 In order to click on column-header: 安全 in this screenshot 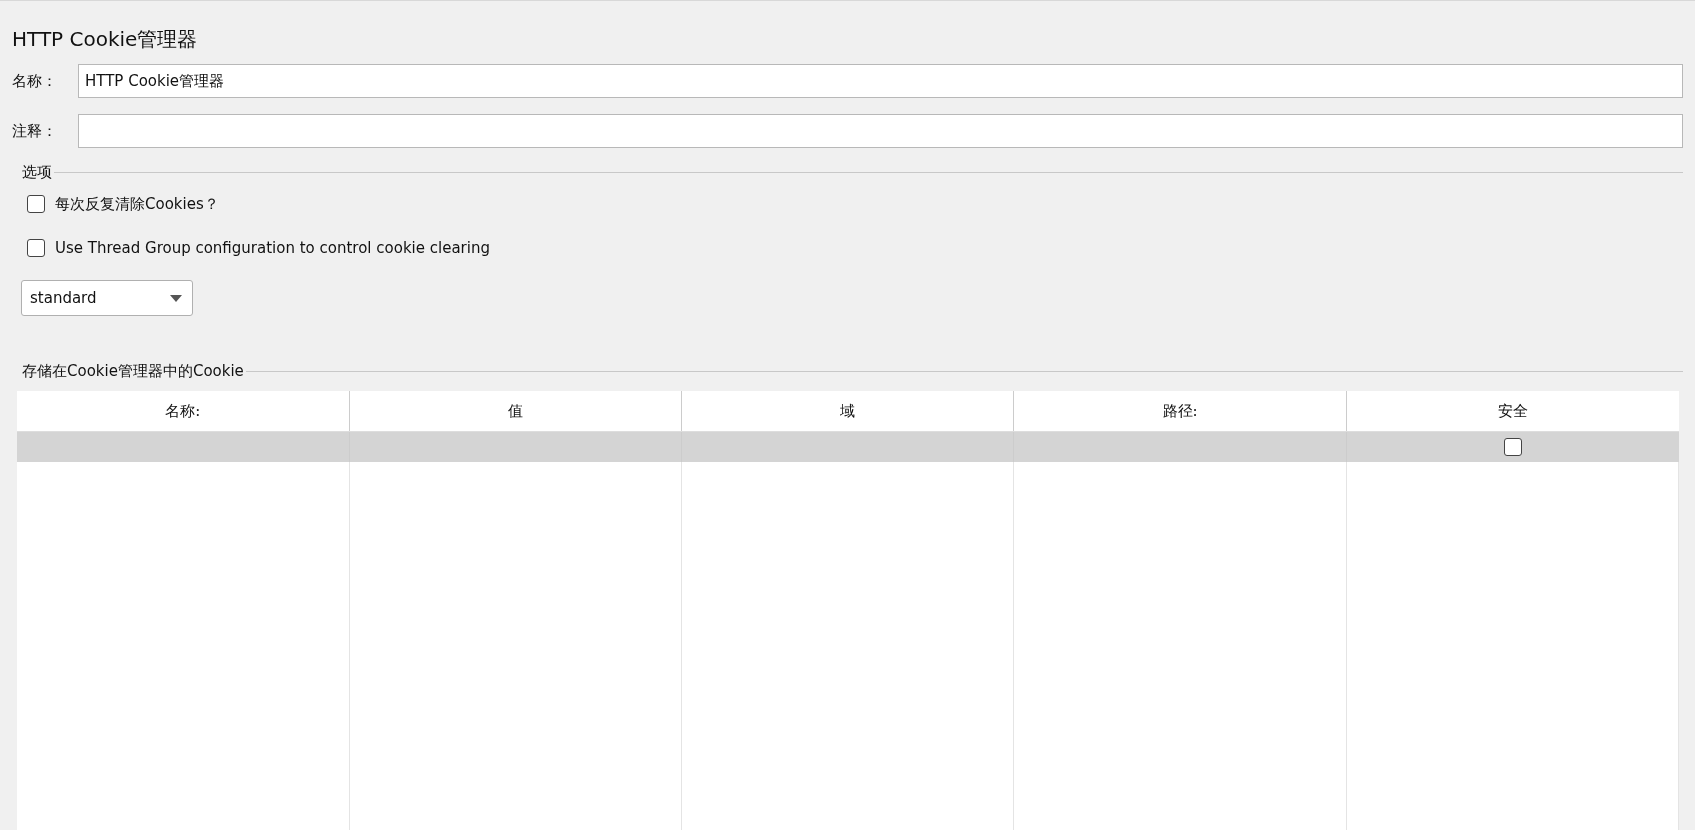, I will do `click(1512, 411)`.